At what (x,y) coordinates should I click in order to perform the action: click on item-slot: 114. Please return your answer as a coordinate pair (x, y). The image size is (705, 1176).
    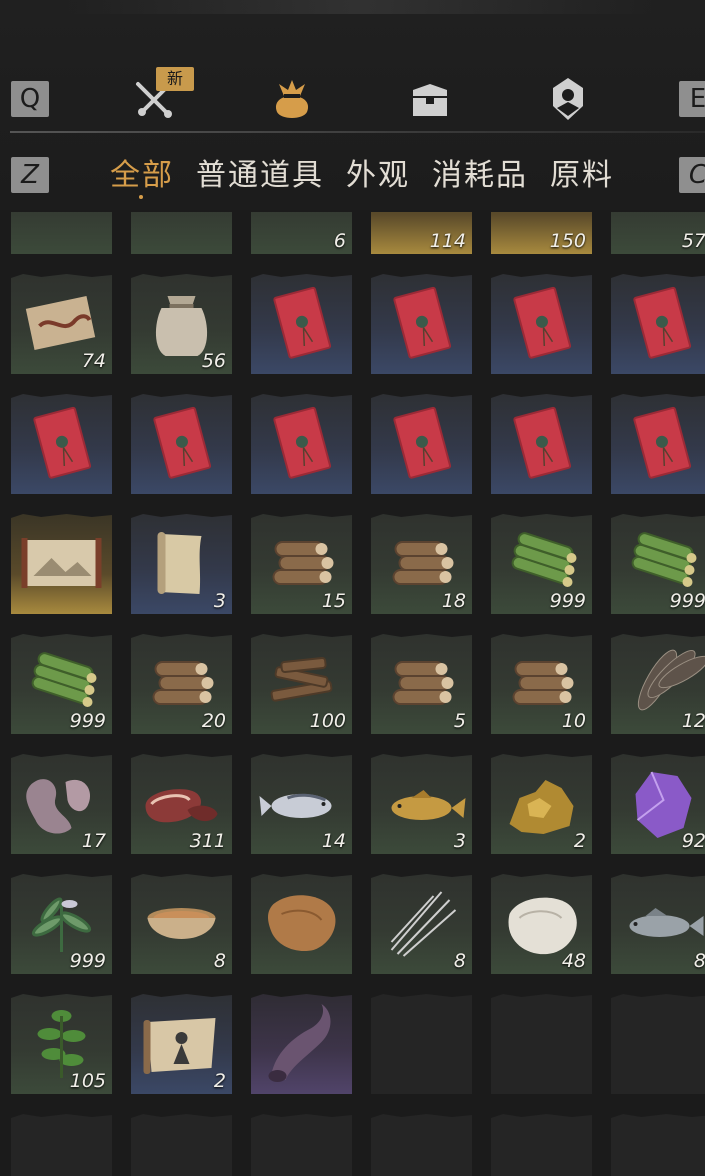
    Looking at the image, I should click on (421, 233).